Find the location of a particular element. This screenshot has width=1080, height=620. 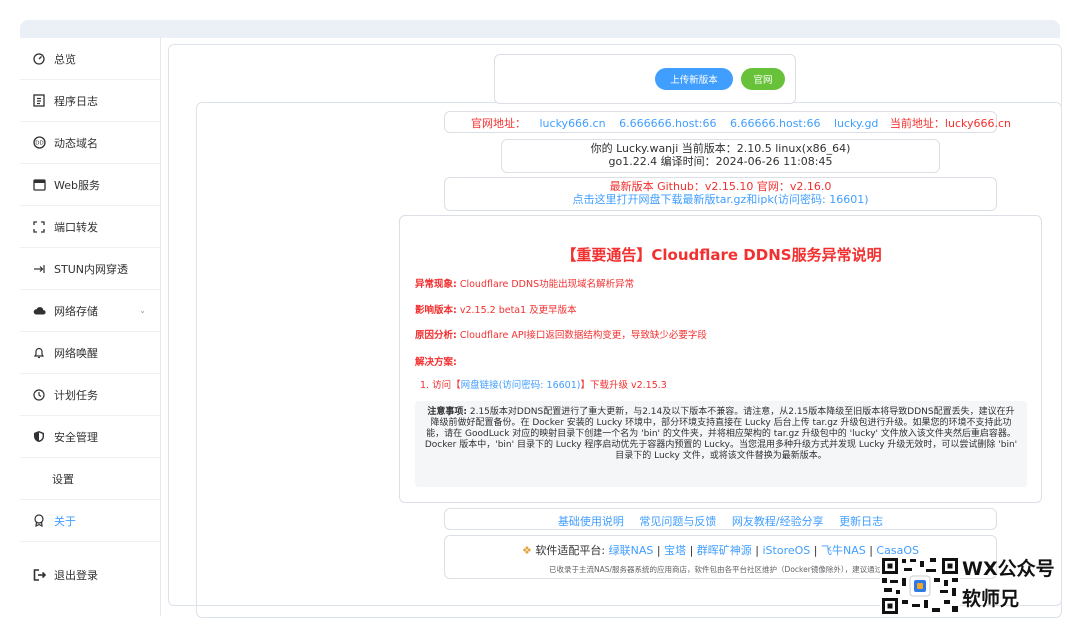

dashboard-icon is located at coordinates (39, 59).